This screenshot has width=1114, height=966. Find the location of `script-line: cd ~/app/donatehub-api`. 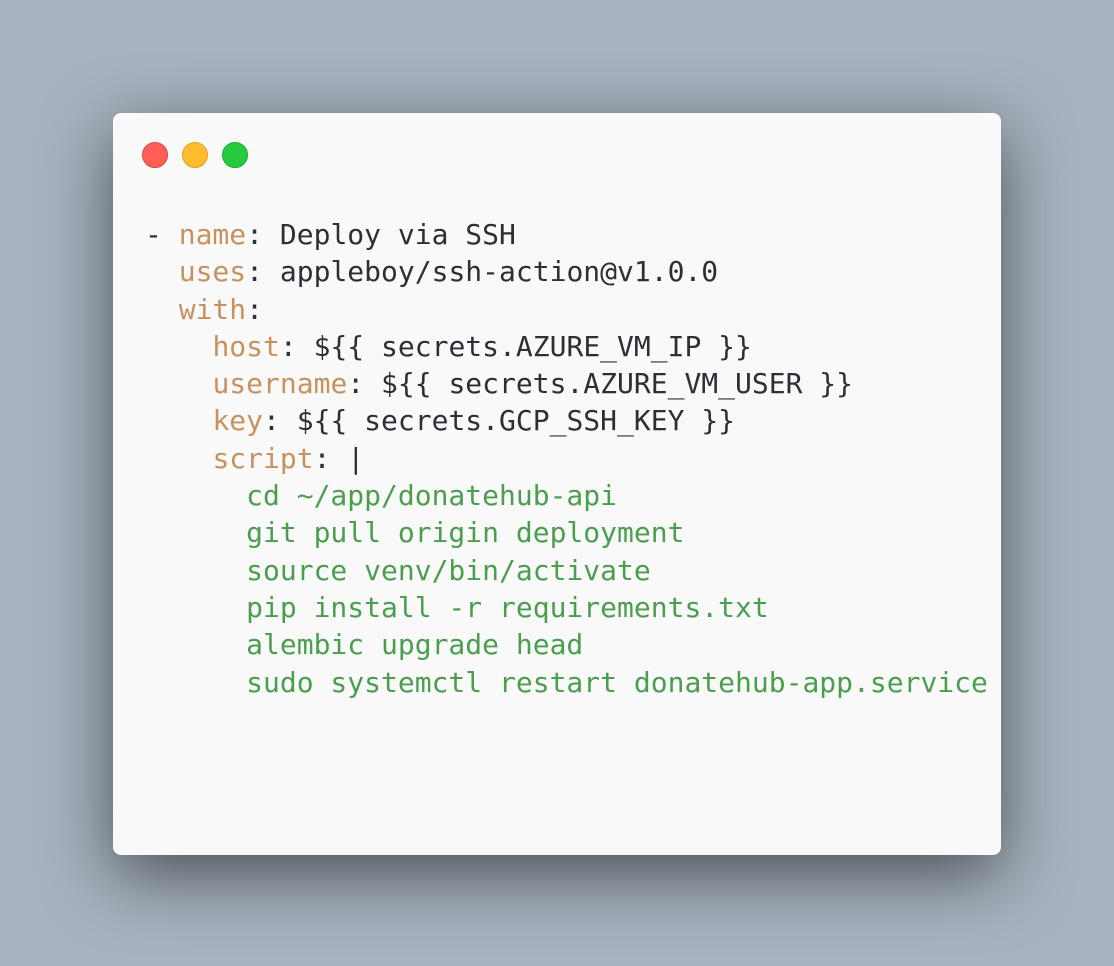

script-line: cd ~/app/donatehub-api is located at coordinates (381, 496).